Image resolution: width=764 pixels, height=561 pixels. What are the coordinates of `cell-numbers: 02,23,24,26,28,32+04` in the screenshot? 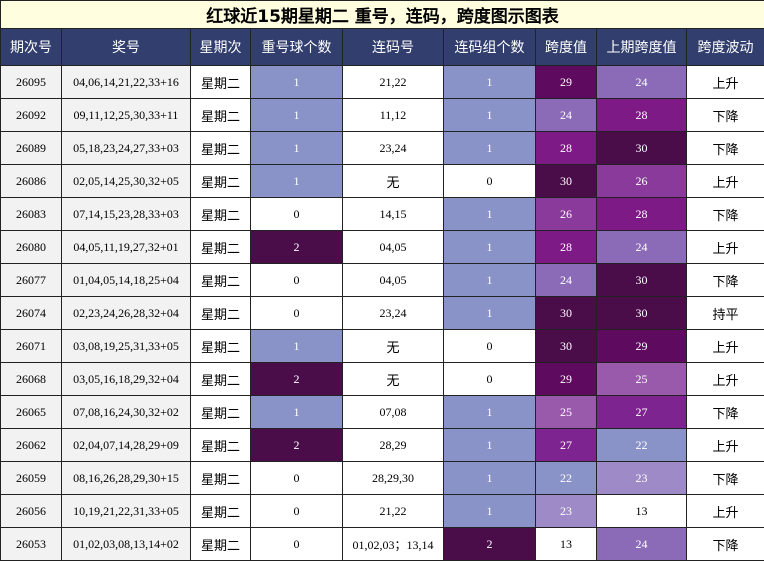 It's located at (126, 313).